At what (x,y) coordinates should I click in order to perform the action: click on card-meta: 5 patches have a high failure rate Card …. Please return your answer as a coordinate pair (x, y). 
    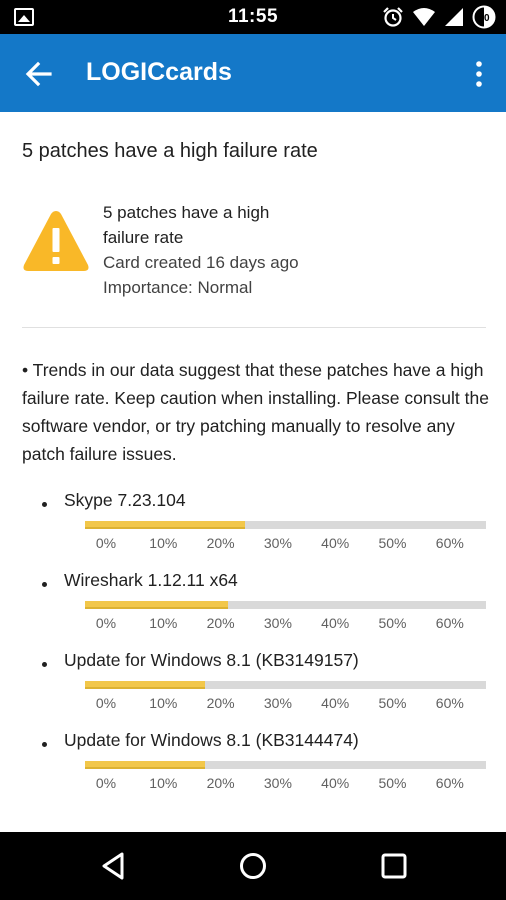
    Looking at the image, I should click on (203, 250).